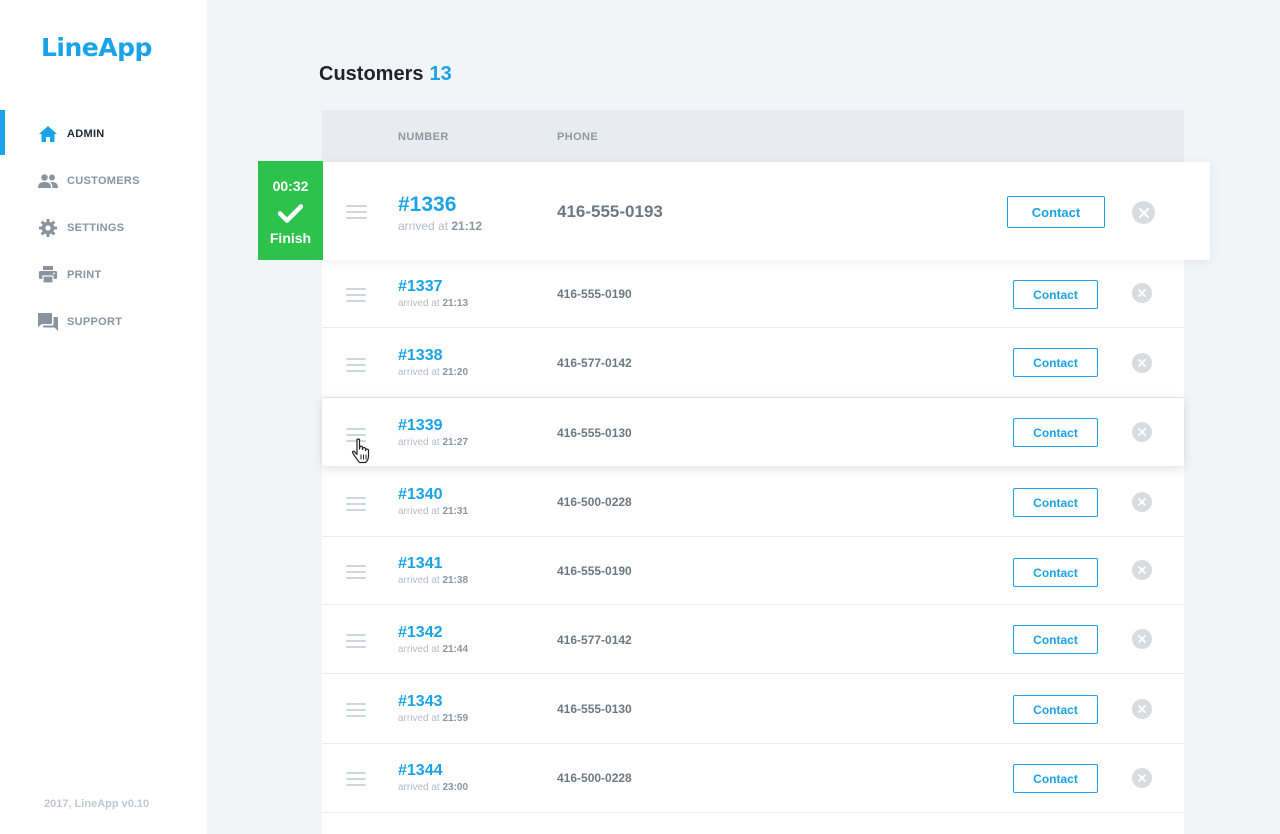  Describe the element at coordinates (433, 580) in the screenshot. I see `arrival-time: arrived at 21:38` at that location.